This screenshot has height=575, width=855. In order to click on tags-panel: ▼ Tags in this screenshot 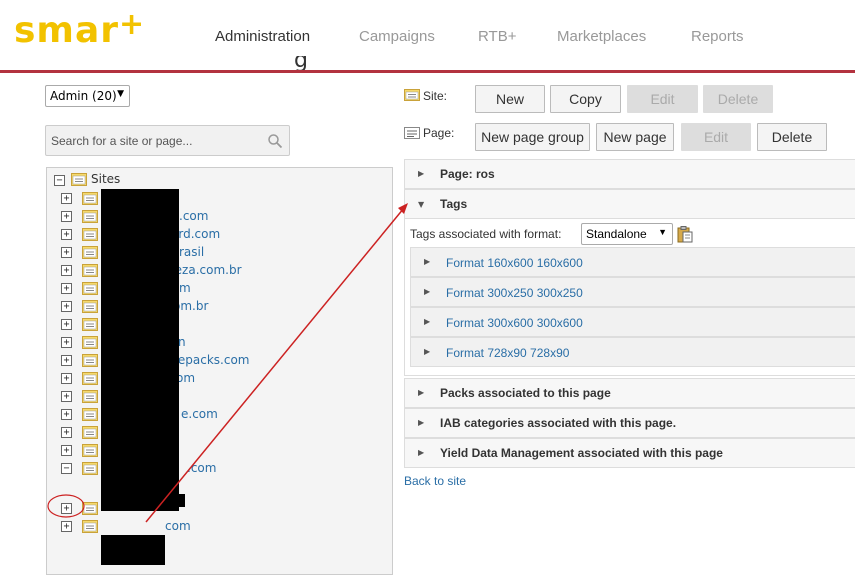, I will do `click(629, 204)`.